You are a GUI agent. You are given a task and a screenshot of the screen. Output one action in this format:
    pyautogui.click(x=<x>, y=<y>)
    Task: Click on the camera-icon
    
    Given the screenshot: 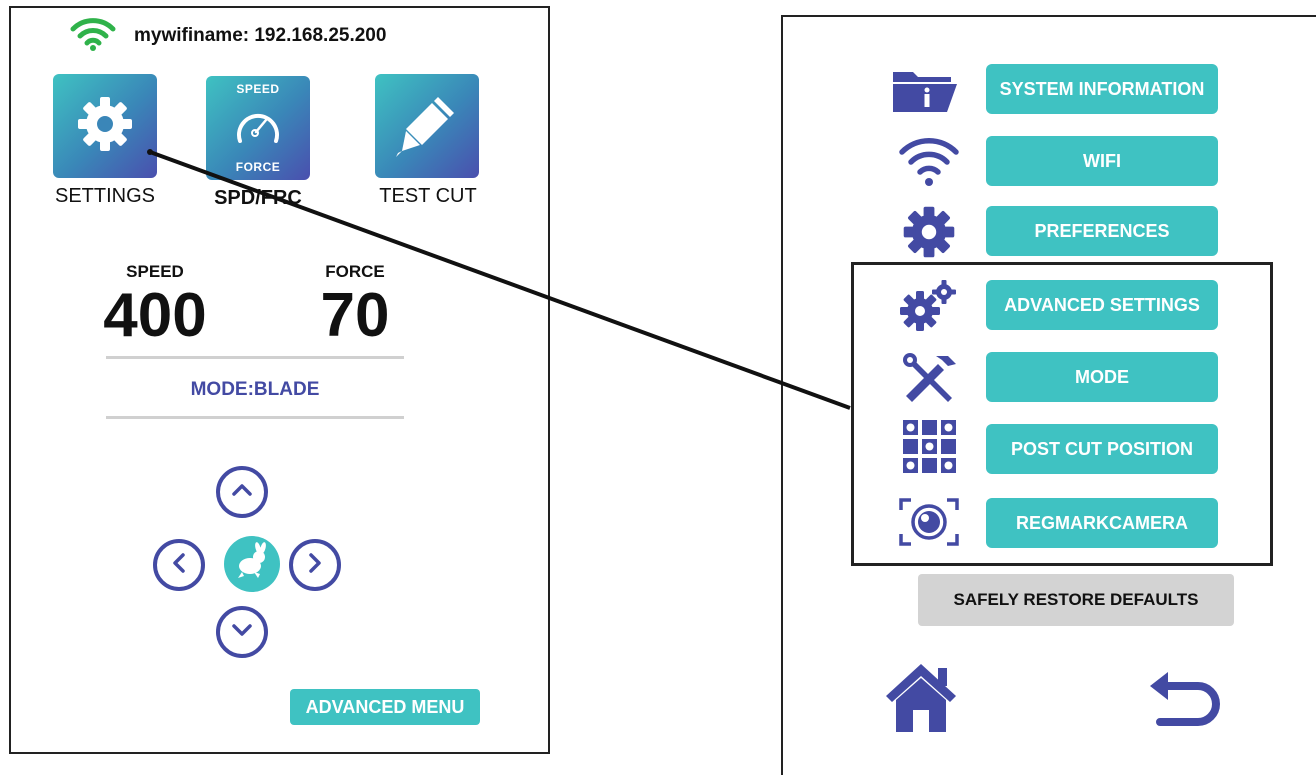 What is the action you would take?
    pyautogui.click(x=929, y=522)
    